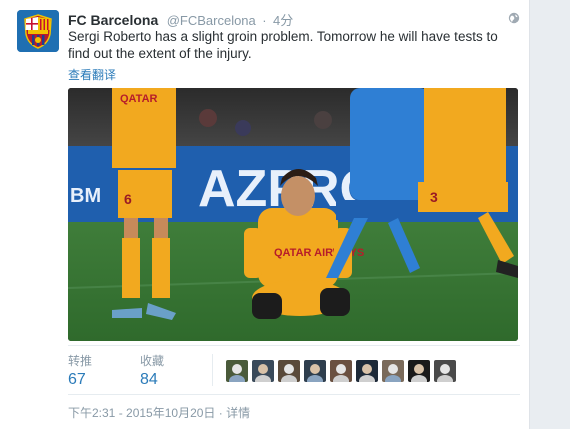  What do you see at coordinates (514, 18) in the screenshot?
I see `globe-icon` at bounding box center [514, 18].